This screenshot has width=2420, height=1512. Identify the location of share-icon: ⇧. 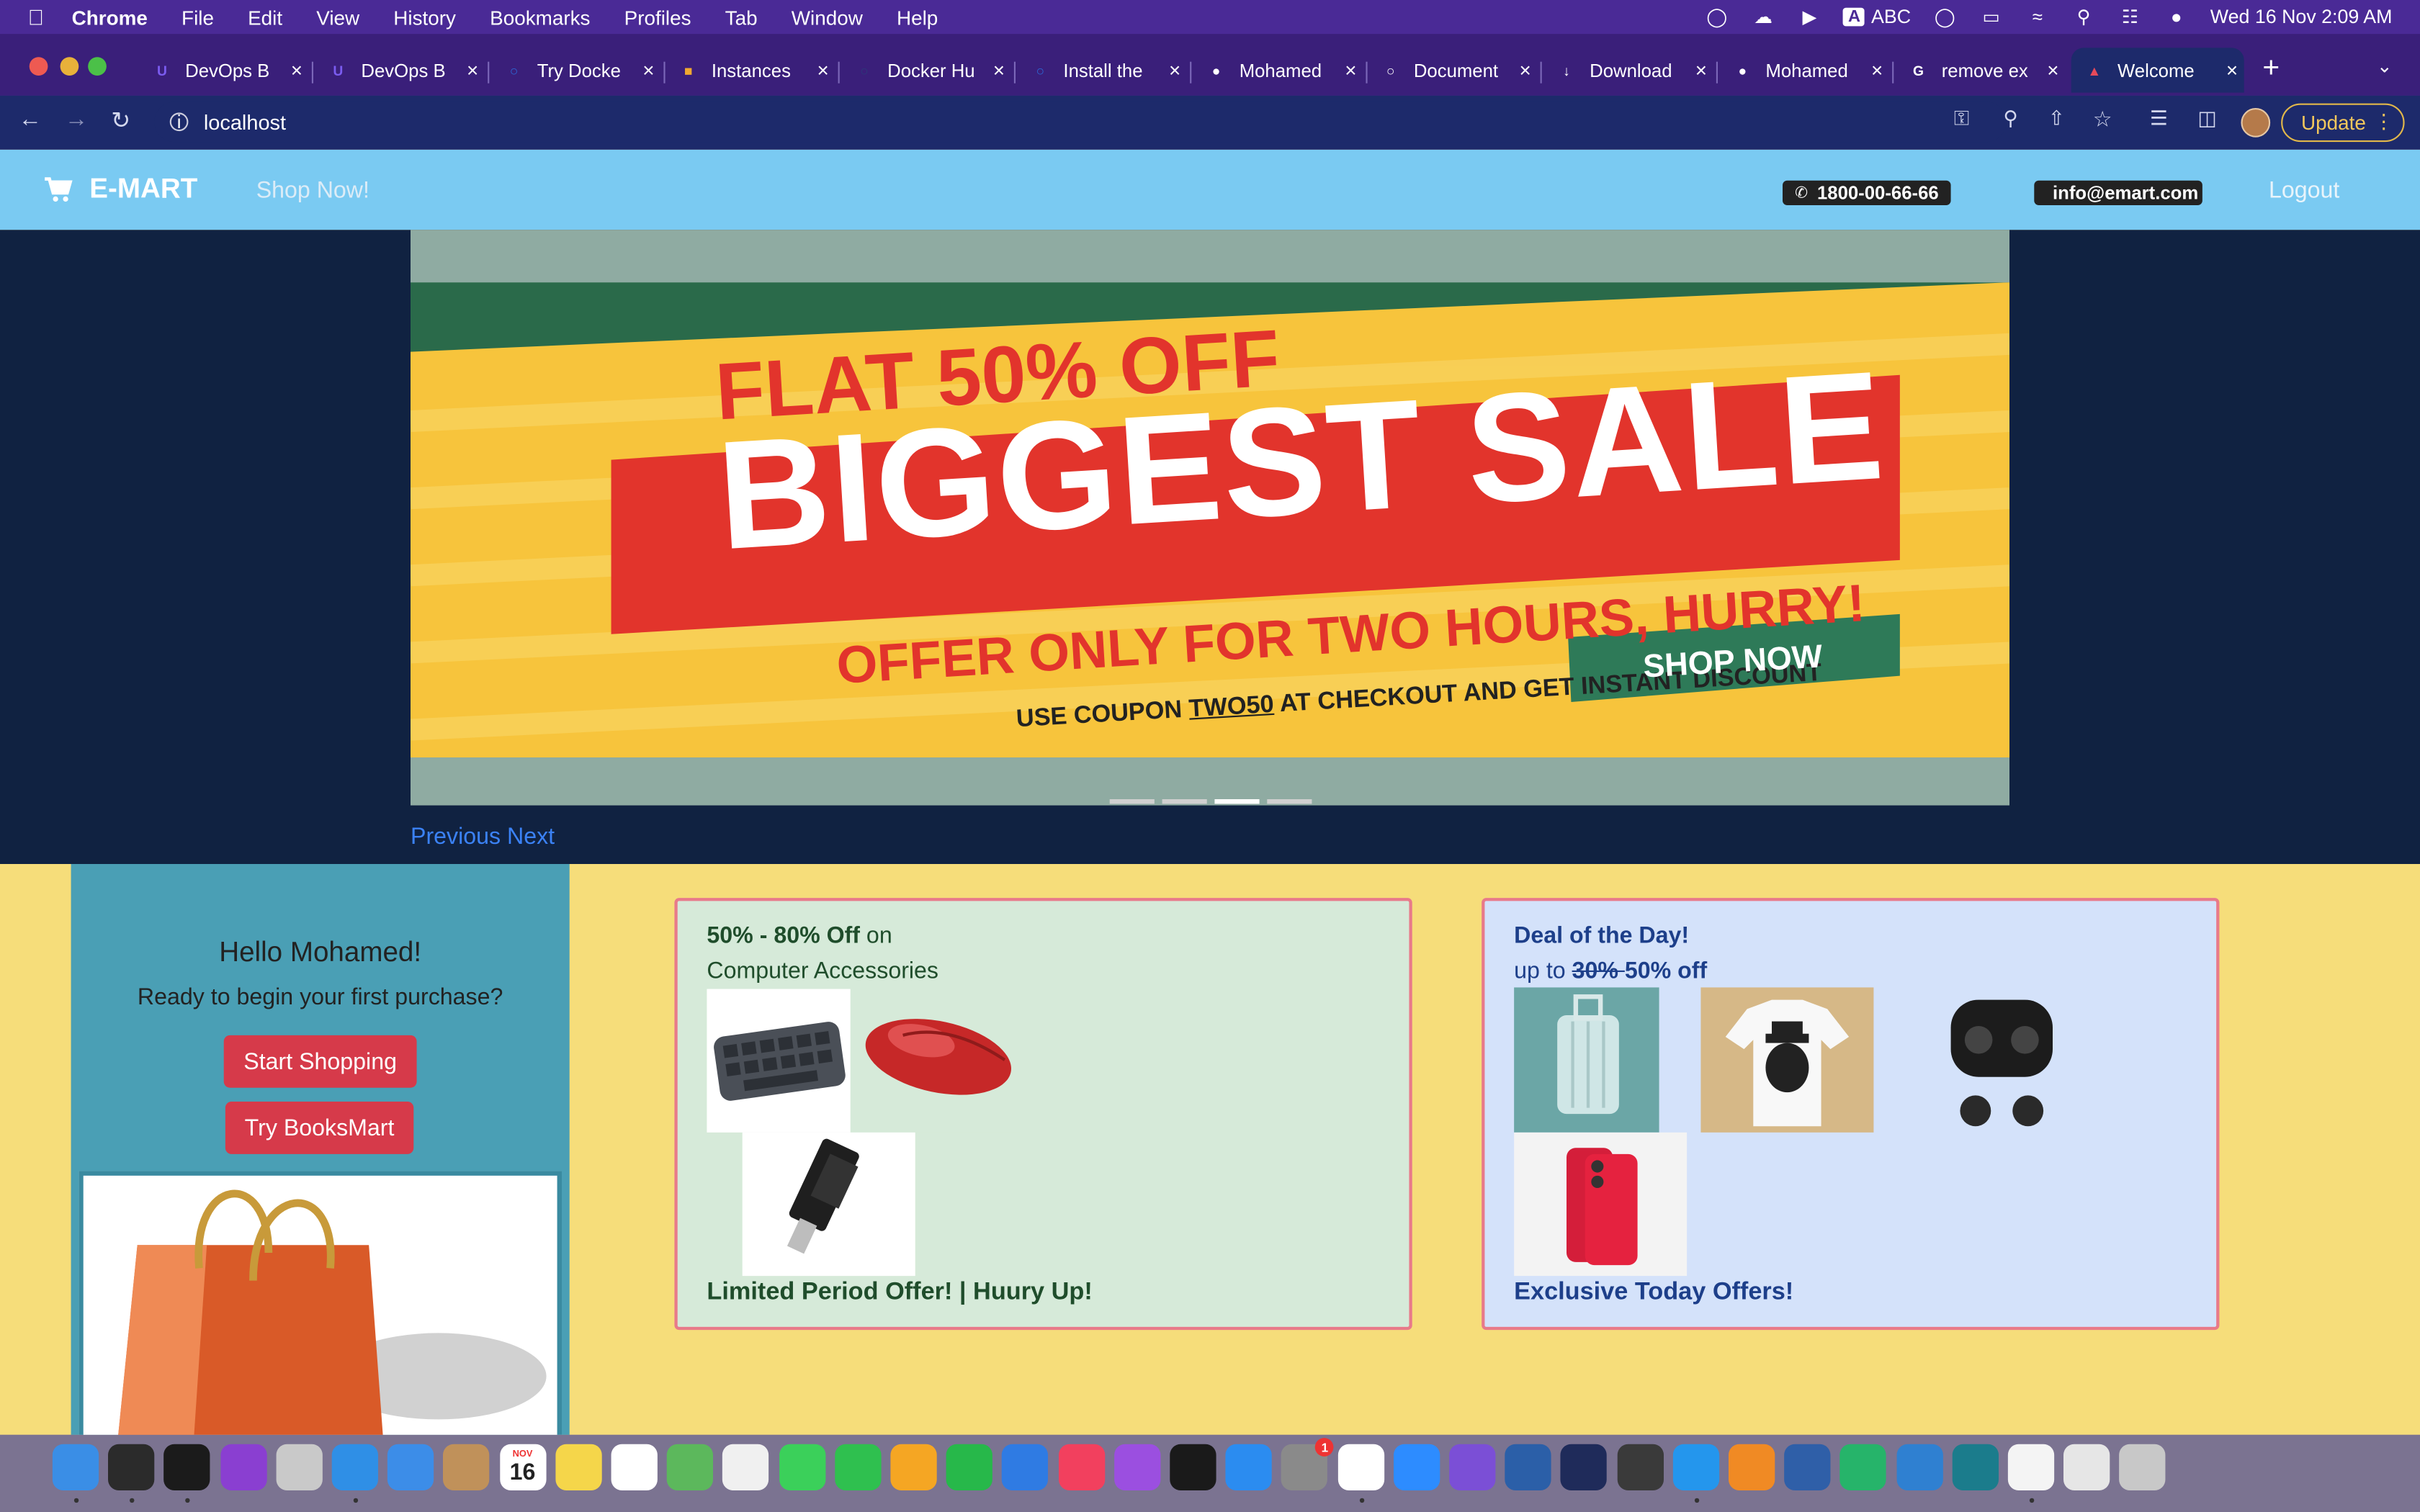
(2056, 119).